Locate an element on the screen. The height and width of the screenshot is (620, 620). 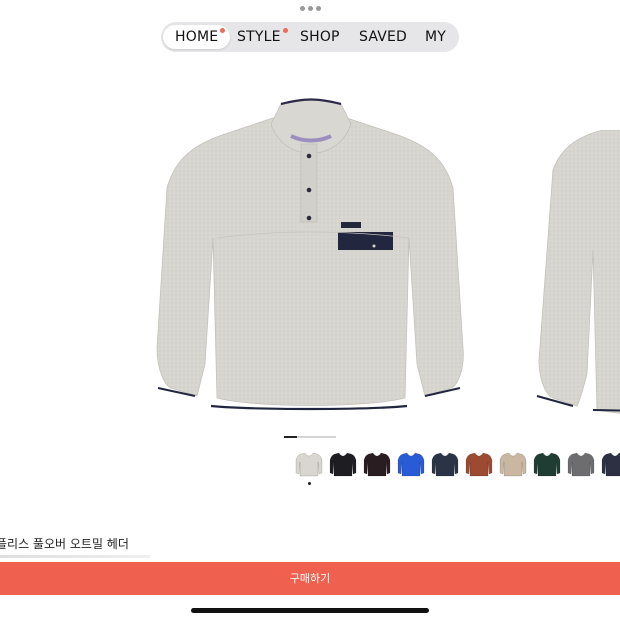
nav-shop-label: SHOP is located at coordinates (320, 37).